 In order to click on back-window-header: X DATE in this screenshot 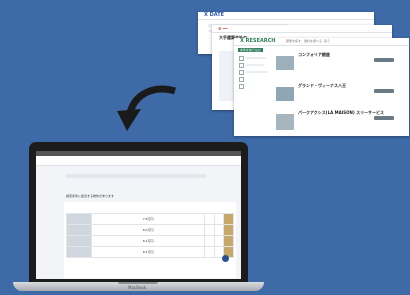, I will do `click(286, 16)`.